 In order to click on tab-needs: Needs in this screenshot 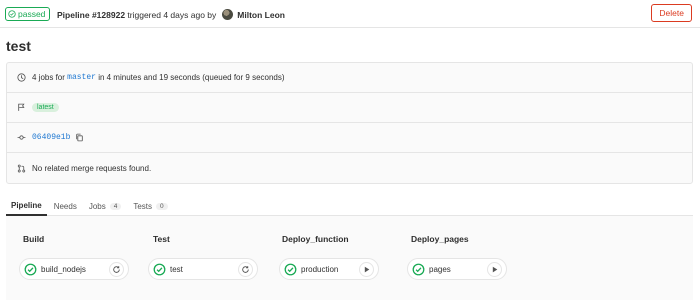, I will do `click(65, 206)`.